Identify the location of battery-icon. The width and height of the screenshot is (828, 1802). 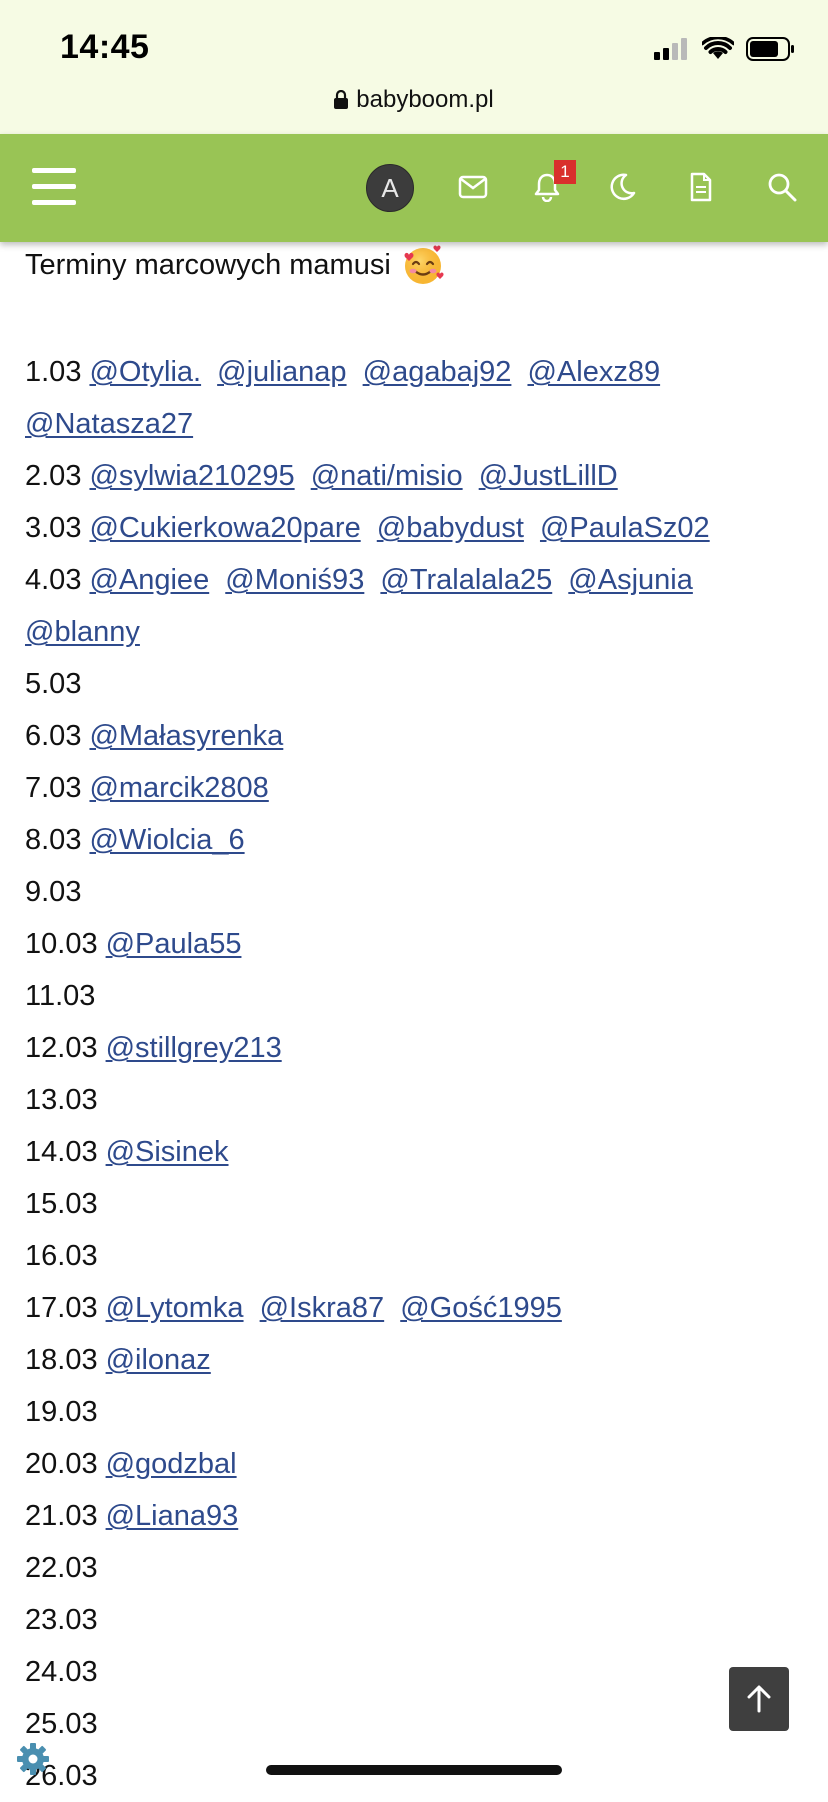
(770, 49).